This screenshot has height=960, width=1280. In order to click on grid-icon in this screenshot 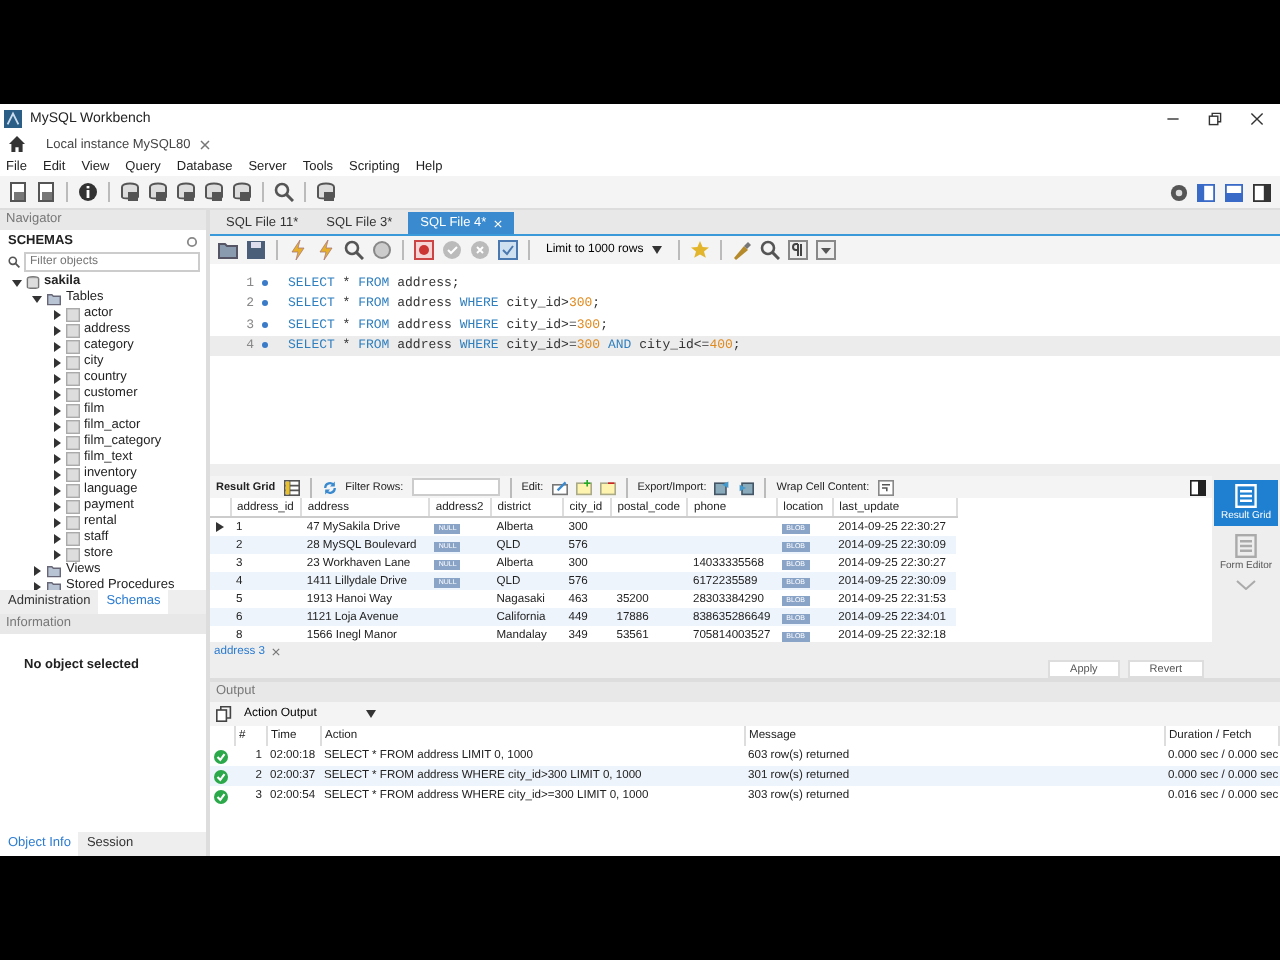, I will do `click(291, 487)`.